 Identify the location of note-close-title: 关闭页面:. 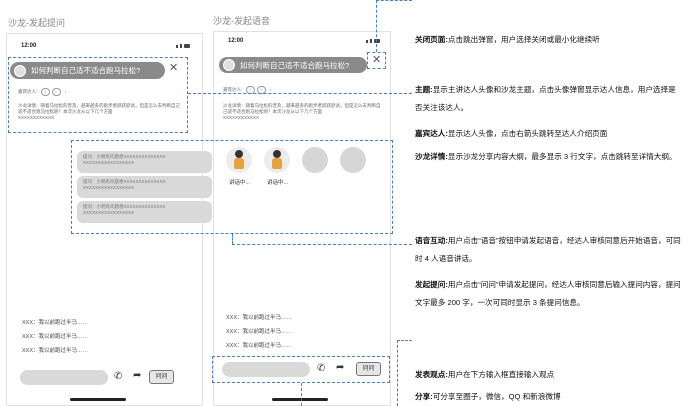
(431, 39).